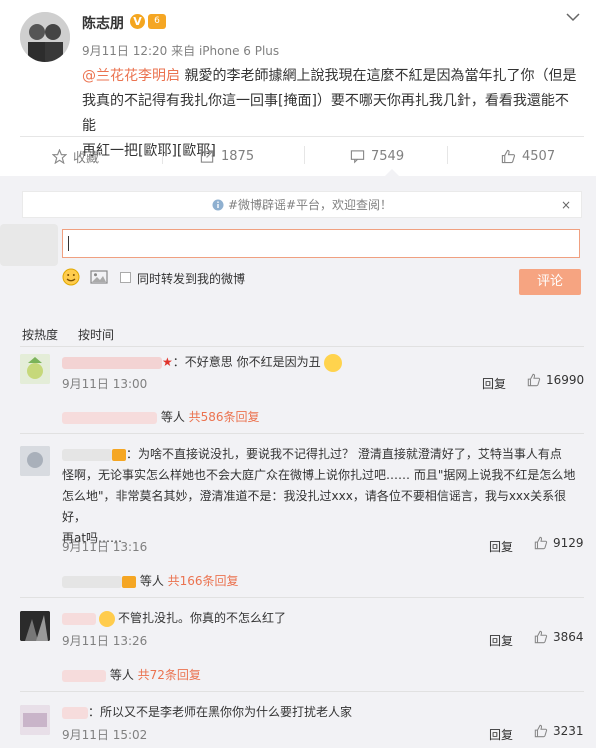 The width and height of the screenshot is (596, 748). I want to click on image-icon, so click(99, 277).